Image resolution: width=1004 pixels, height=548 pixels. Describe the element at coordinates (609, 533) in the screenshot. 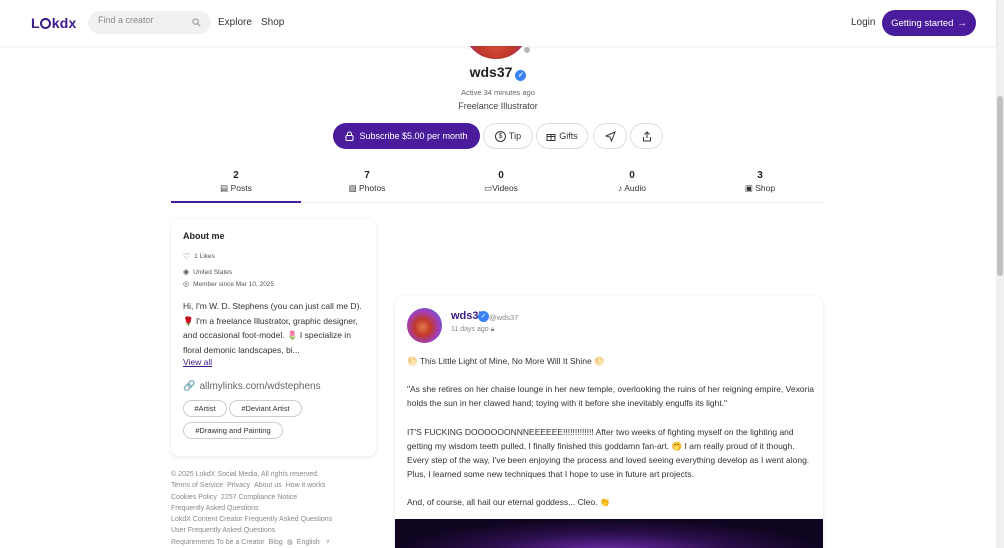

I see `post-image` at that location.